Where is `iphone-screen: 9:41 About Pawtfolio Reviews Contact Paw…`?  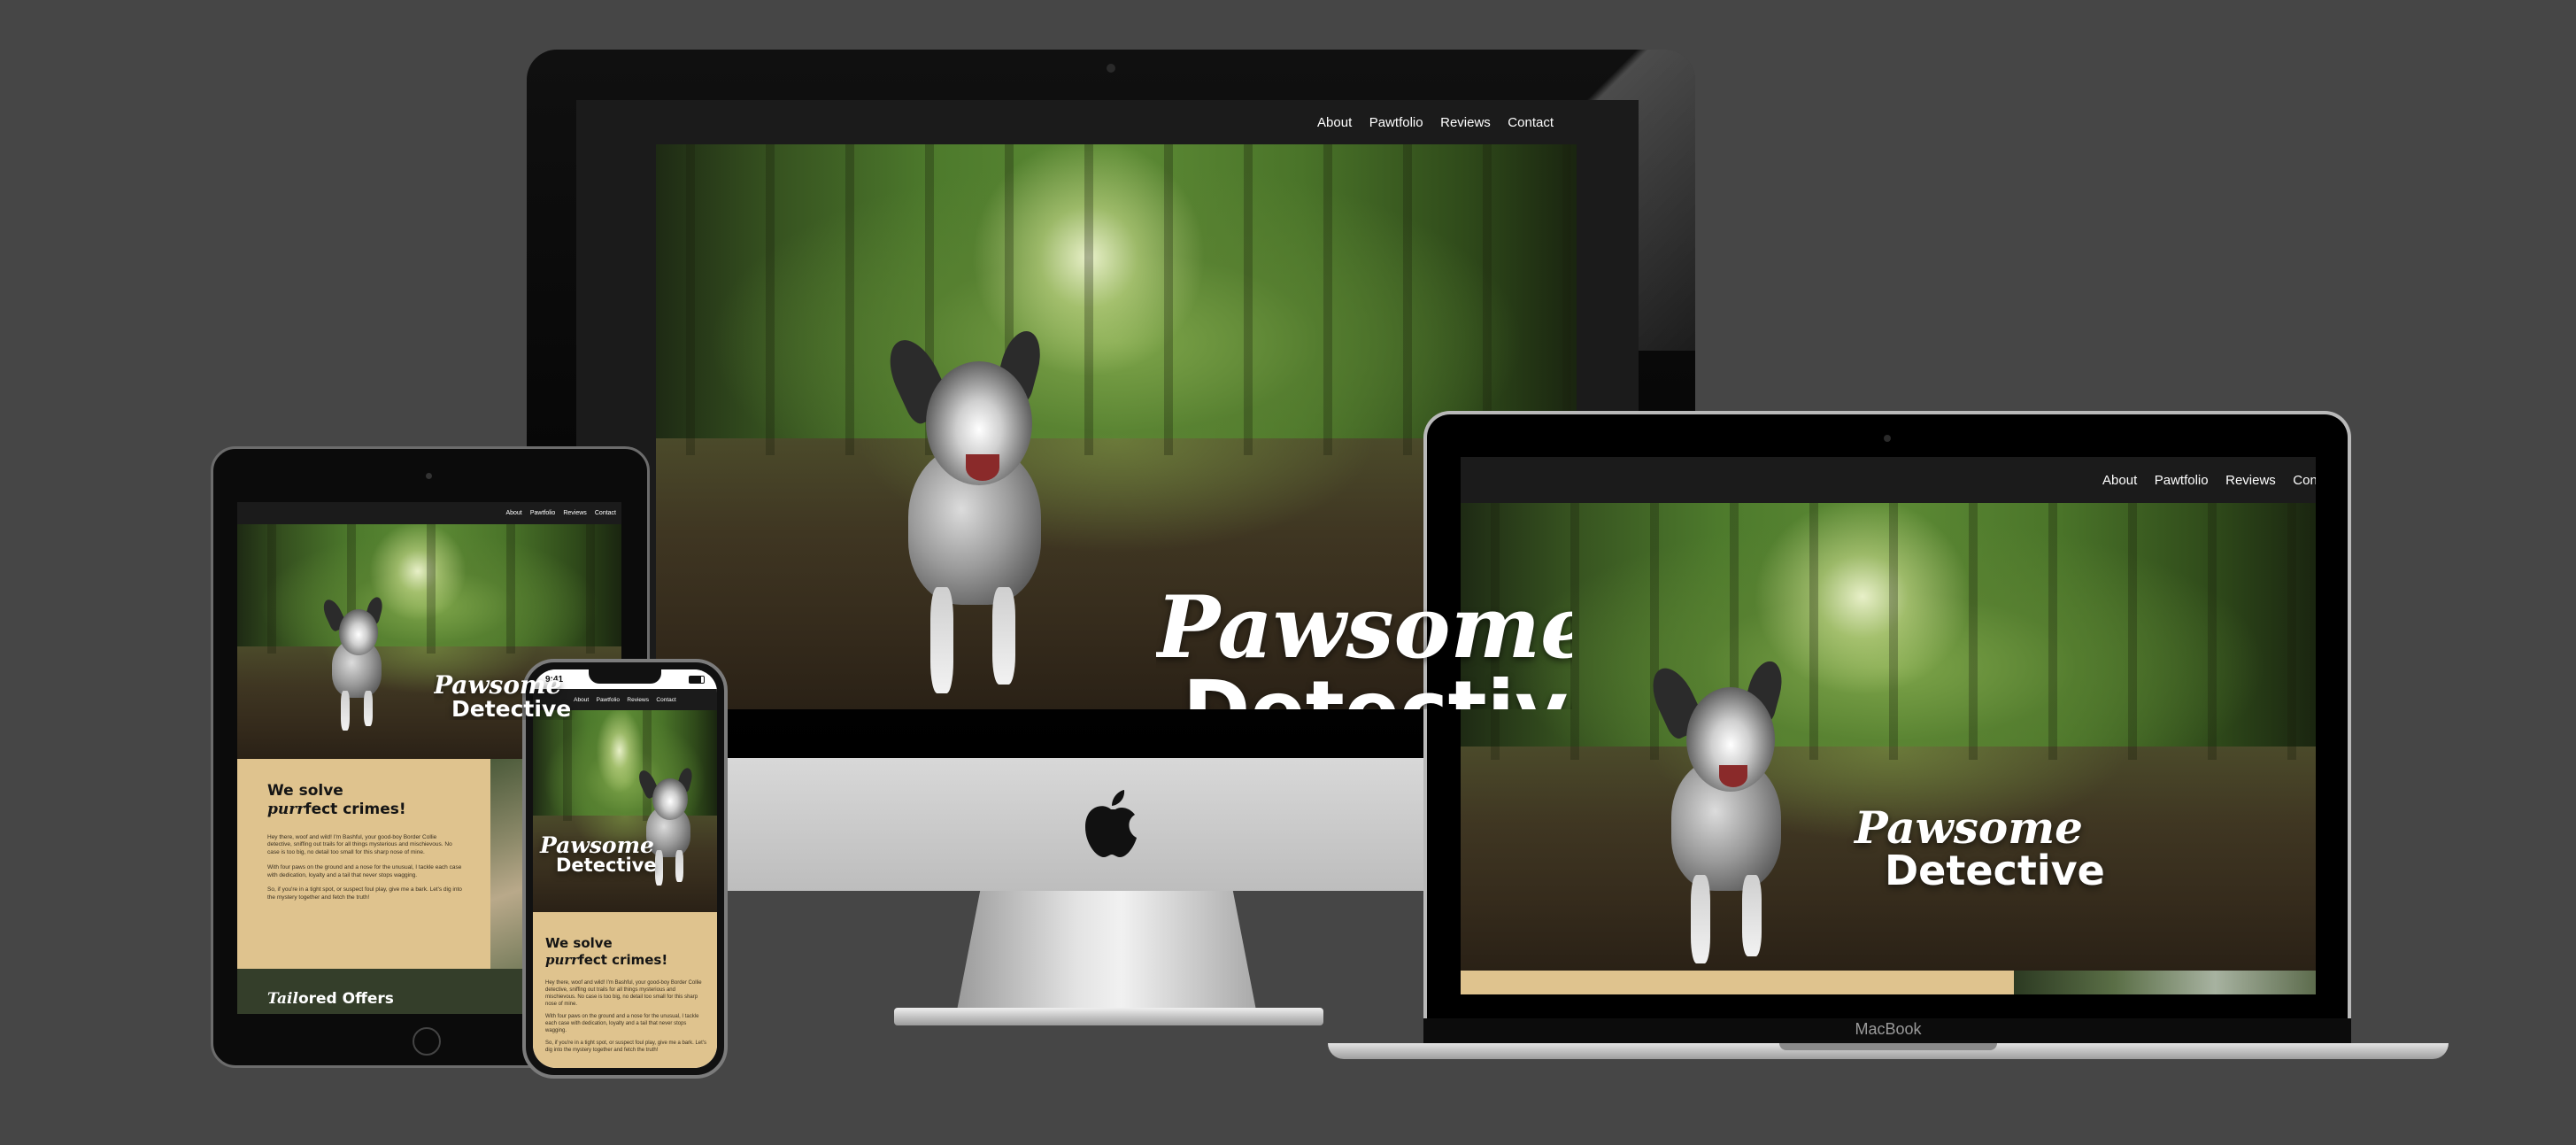
iphone-screen: 9:41 About Pawtfolio Reviews Contact Paw… is located at coordinates (625, 868).